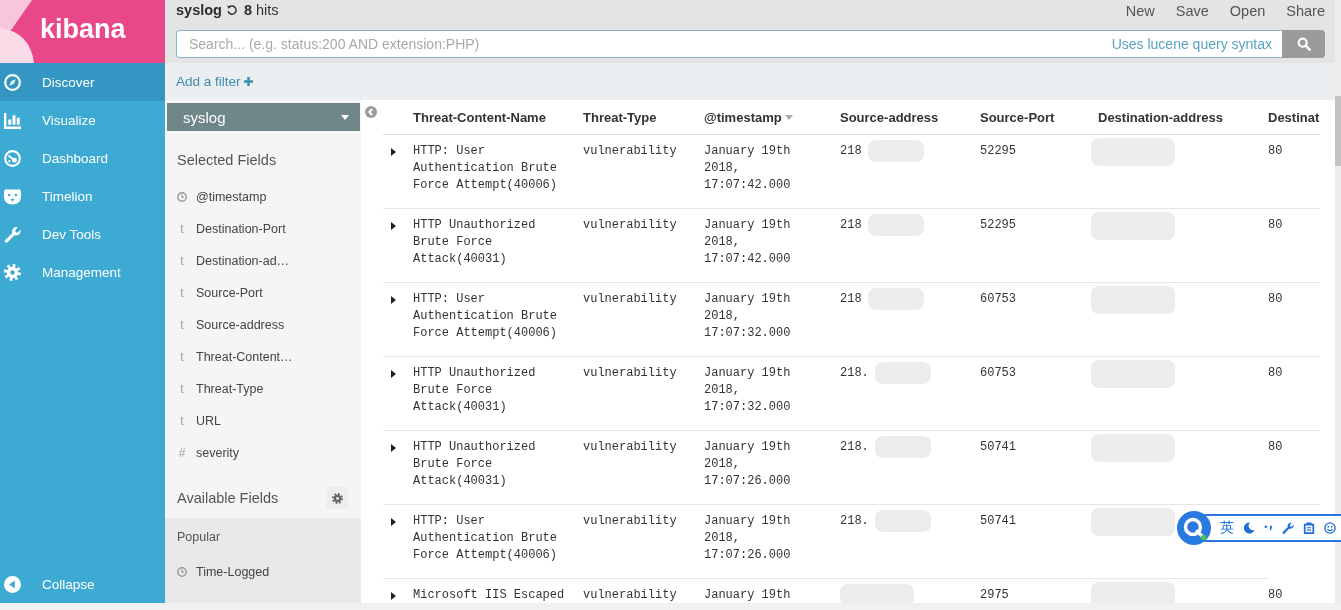 Image resolution: width=1341 pixels, height=610 pixels. I want to click on table-cell: 2975, so click(994, 595).